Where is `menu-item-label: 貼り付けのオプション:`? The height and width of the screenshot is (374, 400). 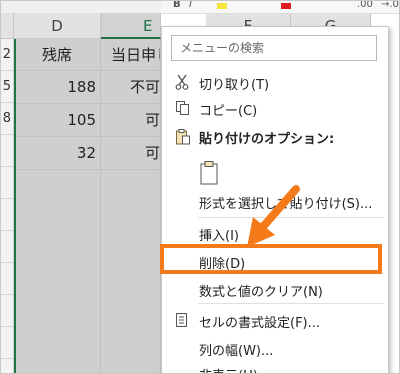
menu-item-label: 貼り付けのオプション: is located at coordinates (267, 139).